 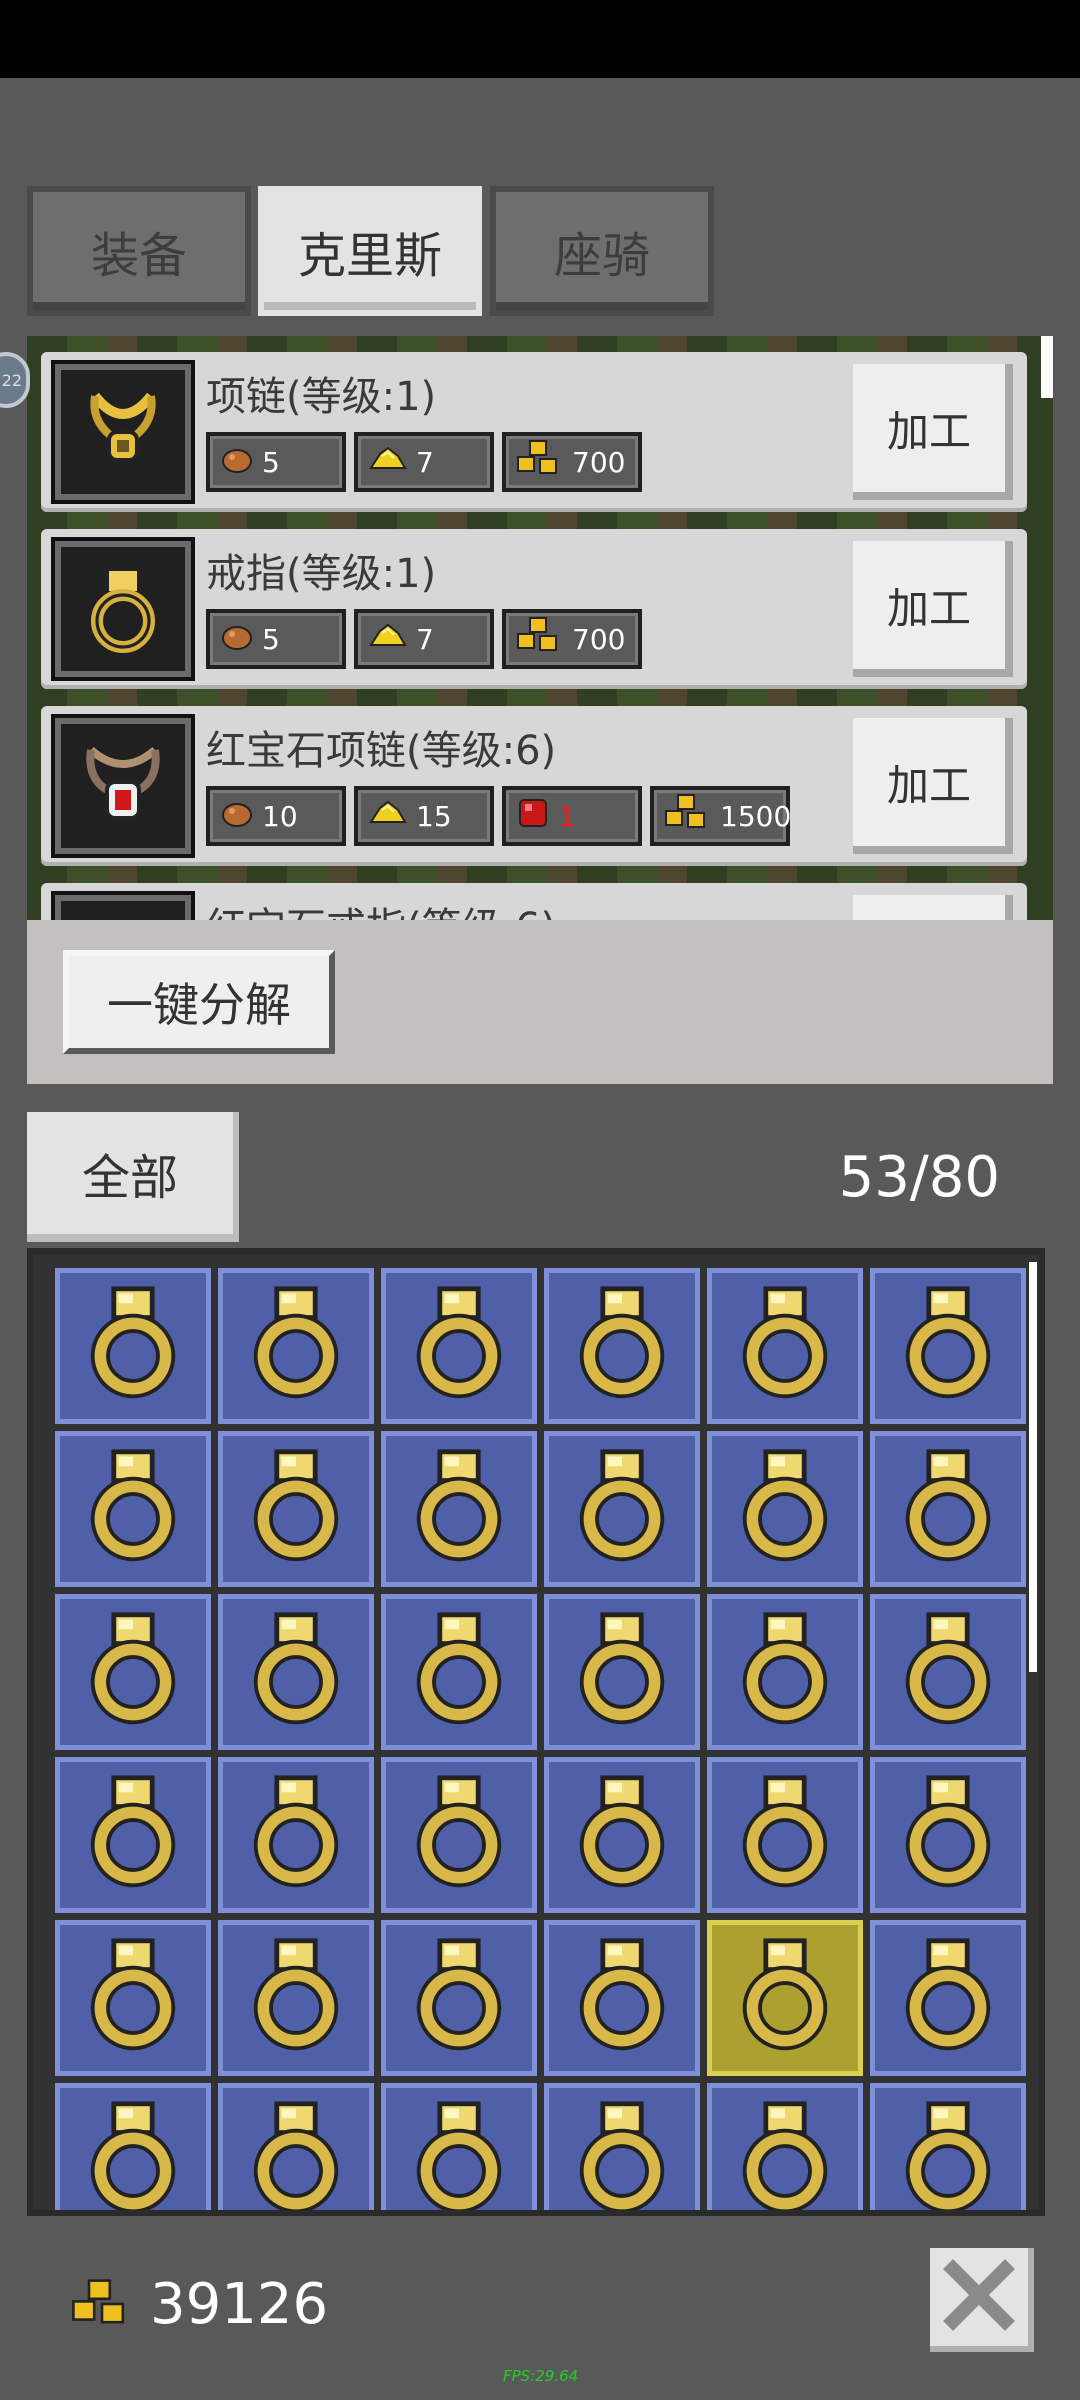 I want to click on cost-gold-ore: 15, so click(x=424, y=816).